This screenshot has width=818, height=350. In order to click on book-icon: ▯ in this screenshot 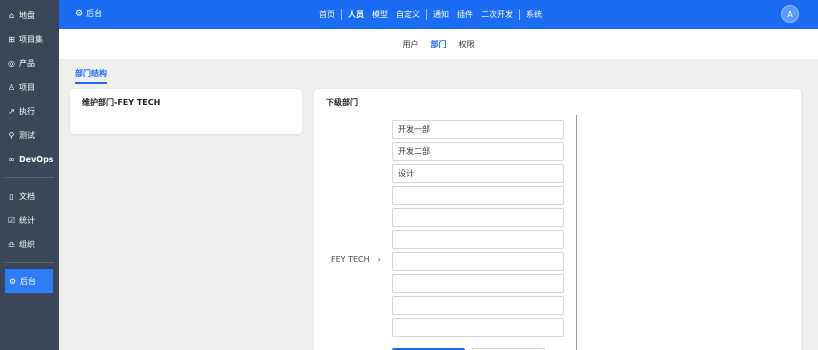, I will do `click(11, 196)`.